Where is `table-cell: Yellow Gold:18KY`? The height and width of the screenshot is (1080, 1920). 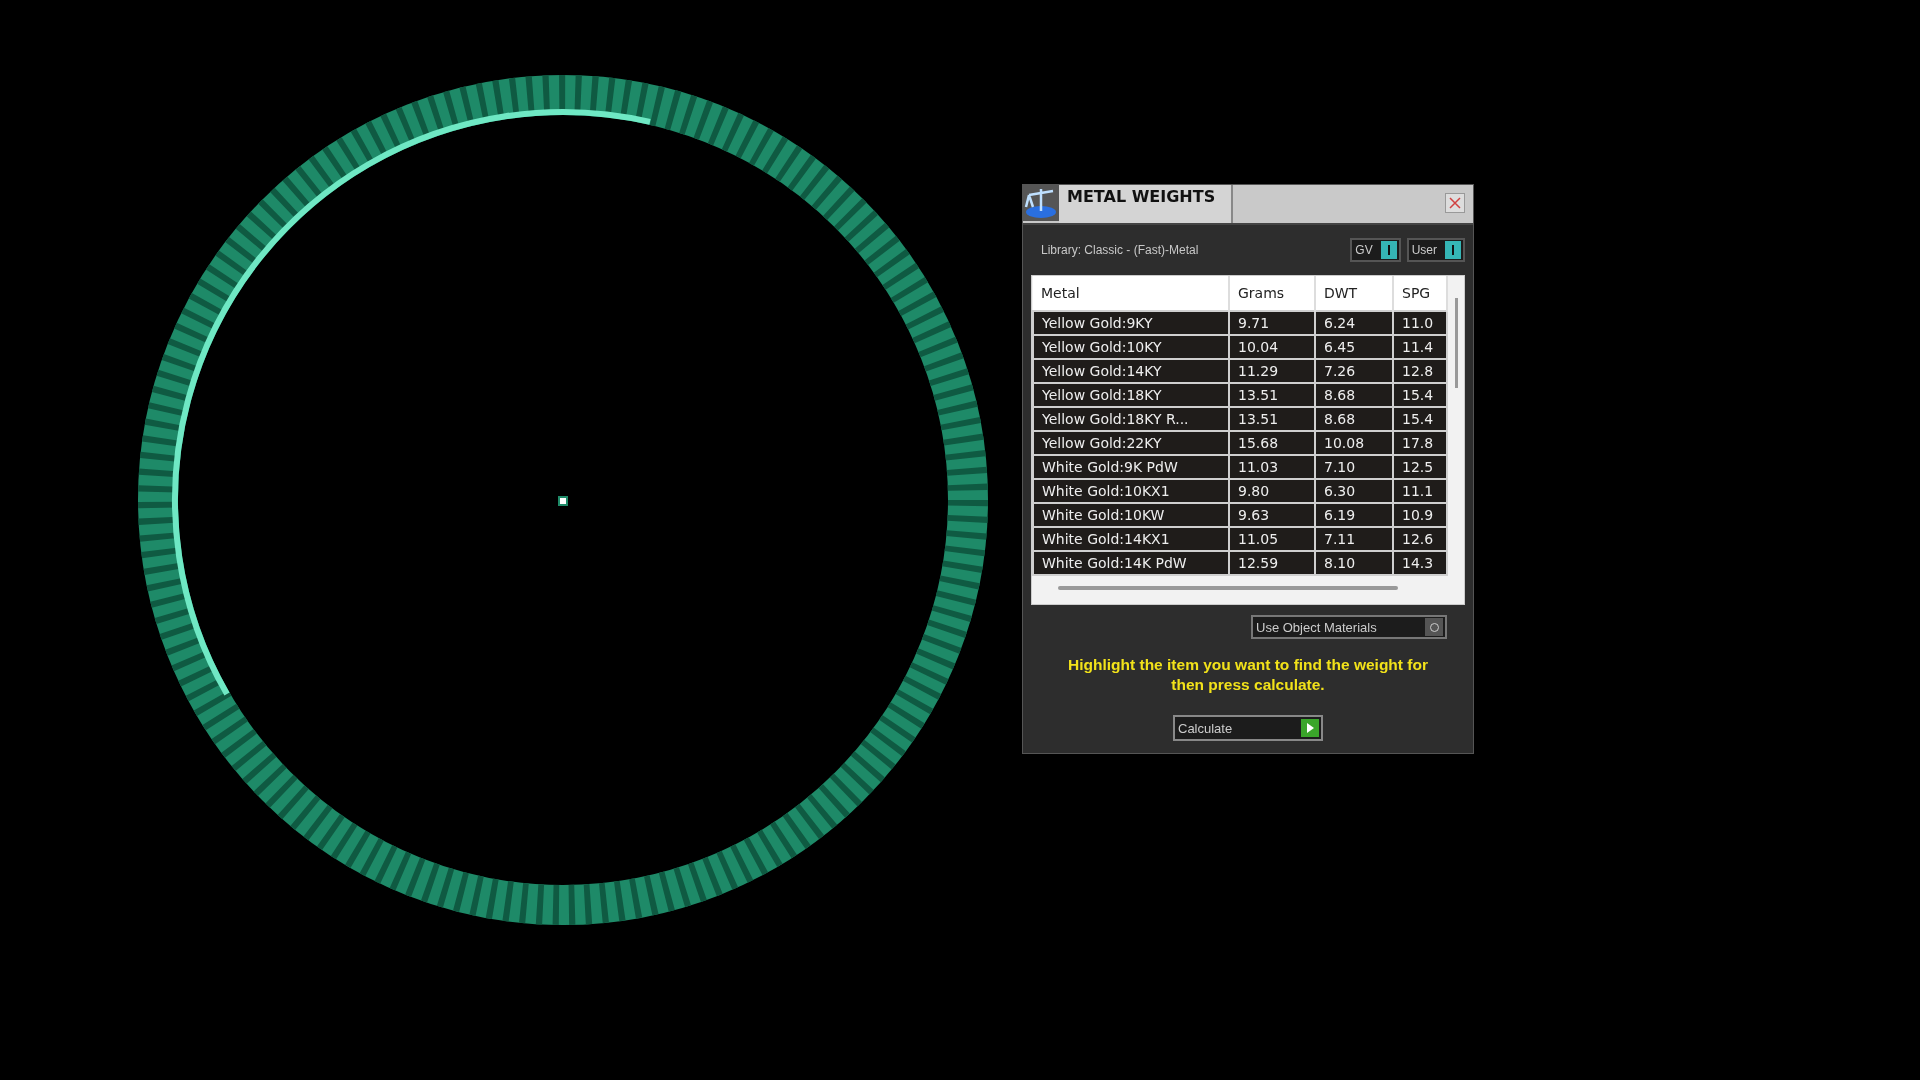
table-cell: Yellow Gold:18KY is located at coordinates (1131, 395).